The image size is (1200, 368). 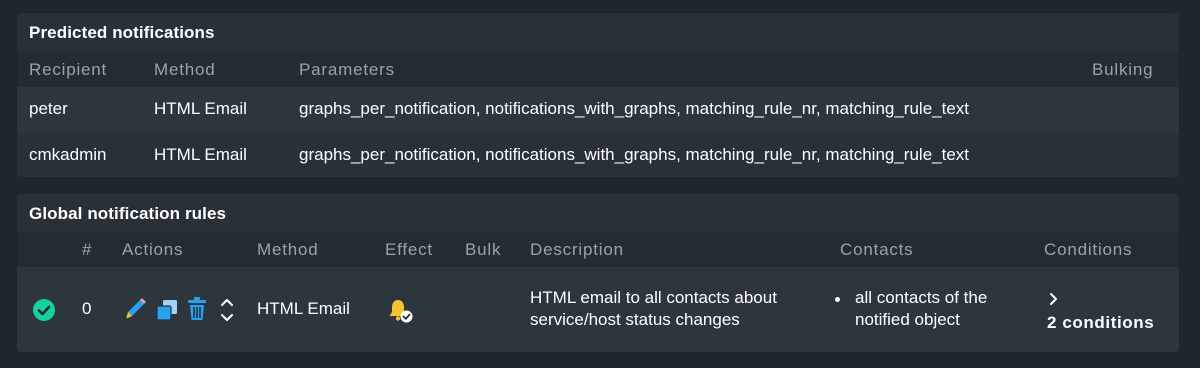 I want to click on check-circle-icon, so click(x=44, y=310).